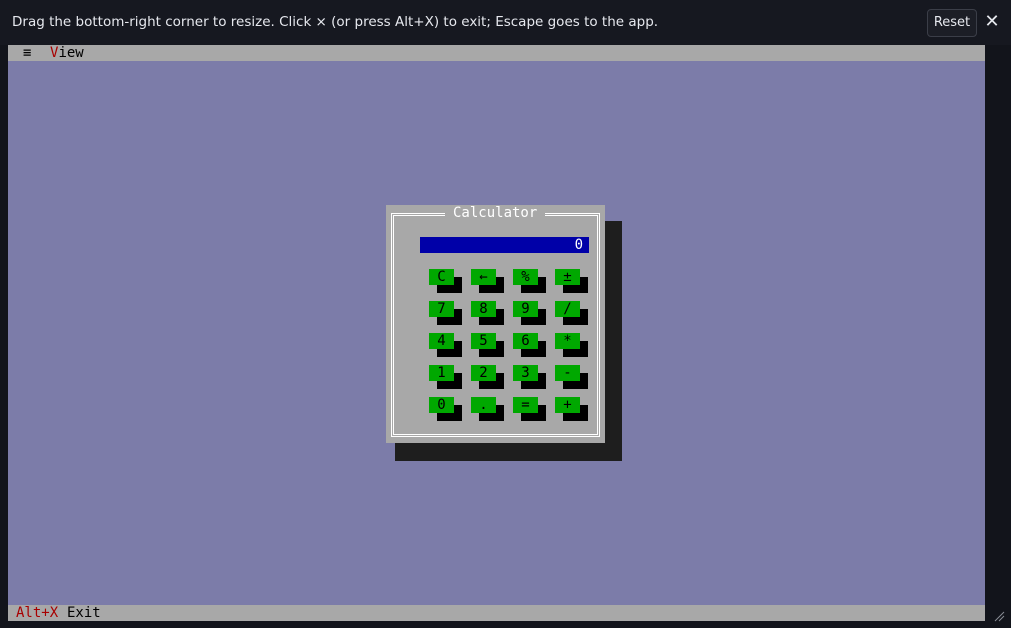  What do you see at coordinates (441, 405) in the screenshot?
I see `button-label: 0` at bounding box center [441, 405].